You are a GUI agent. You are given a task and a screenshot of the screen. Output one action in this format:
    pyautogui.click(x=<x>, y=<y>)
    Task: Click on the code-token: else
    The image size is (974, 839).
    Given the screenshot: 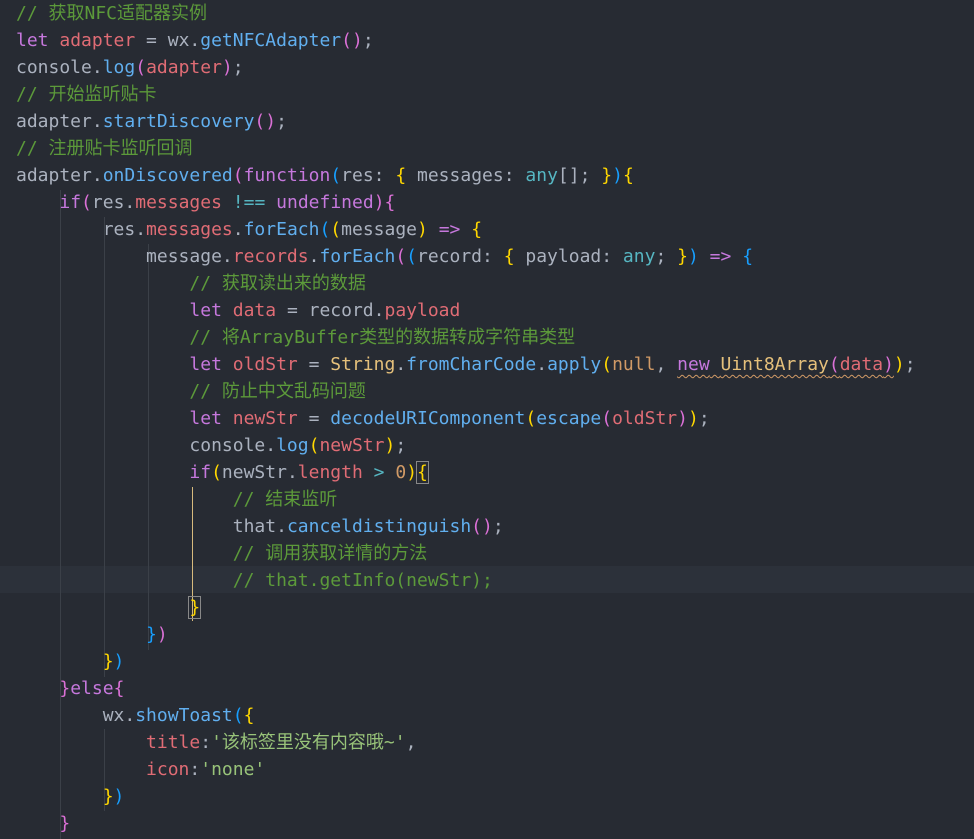 What is the action you would take?
    pyautogui.click(x=92, y=688)
    